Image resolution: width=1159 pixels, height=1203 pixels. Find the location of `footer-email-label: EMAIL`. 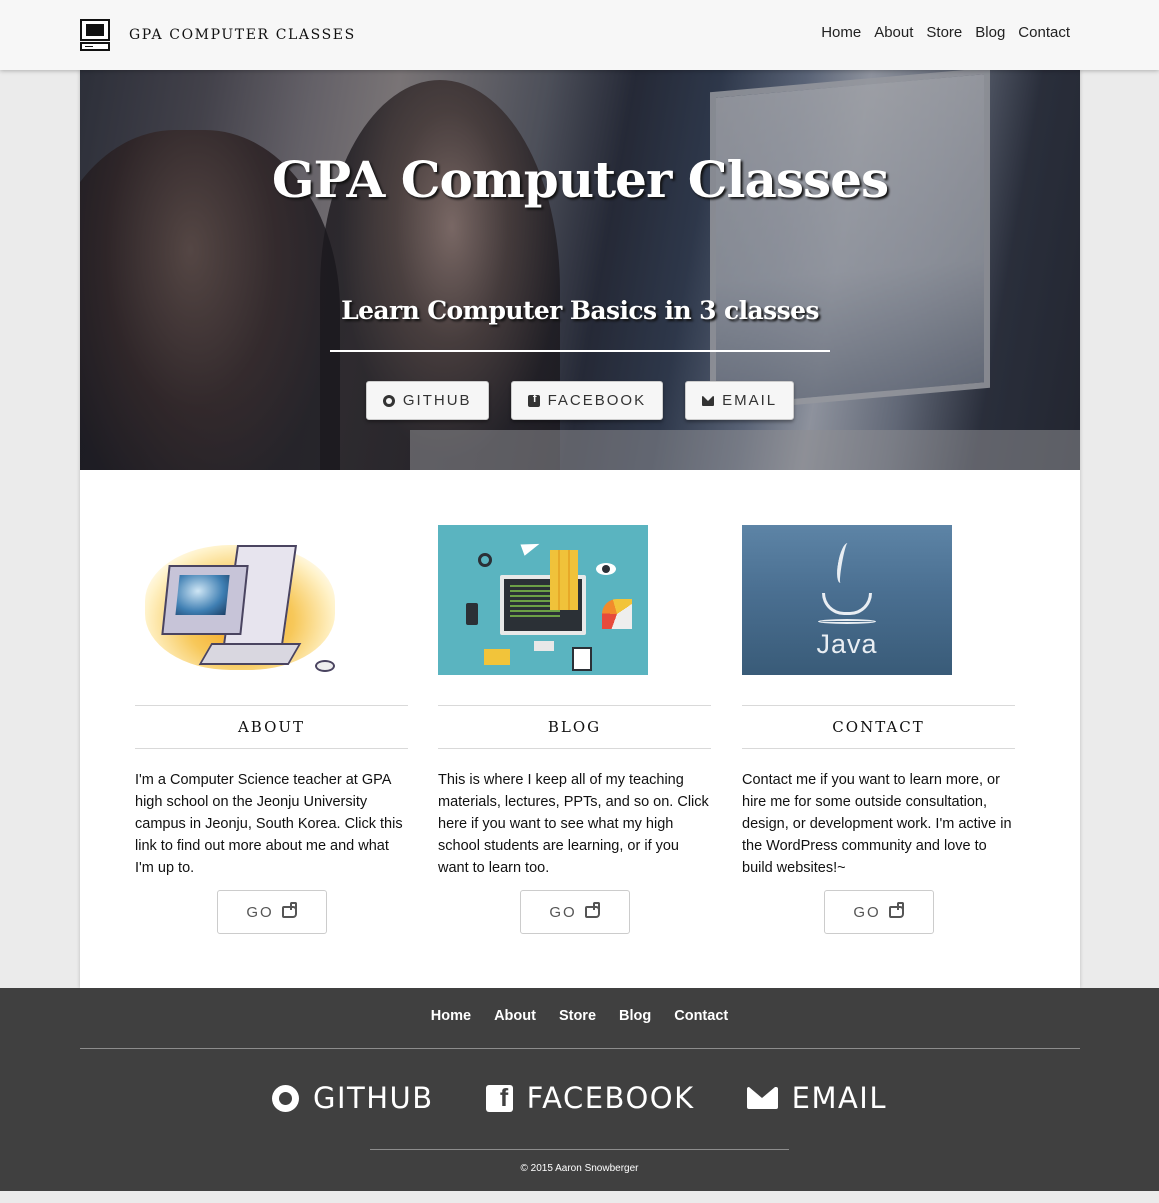

footer-email-label: EMAIL is located at coordinates (839, 1098).